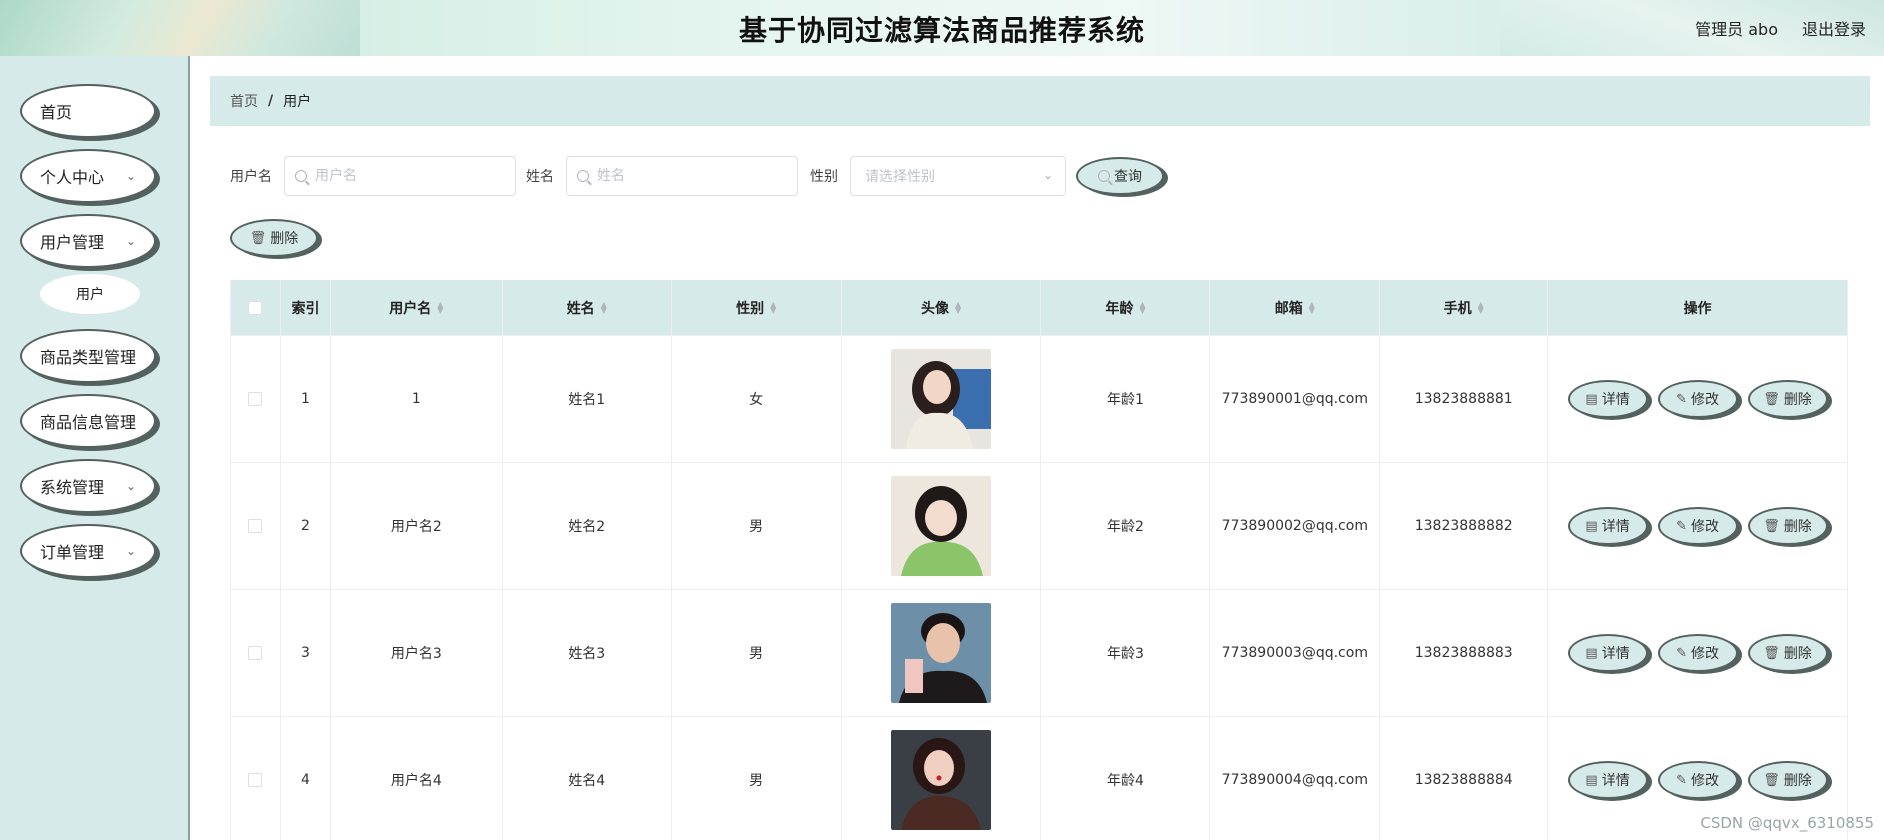 This screenshot has width=1884, height=840. What do you see at coordinates (1295, 399) in the screenshot?
I see `cell-email: 773890001@qq.com` at bounding box center [1295, 399].